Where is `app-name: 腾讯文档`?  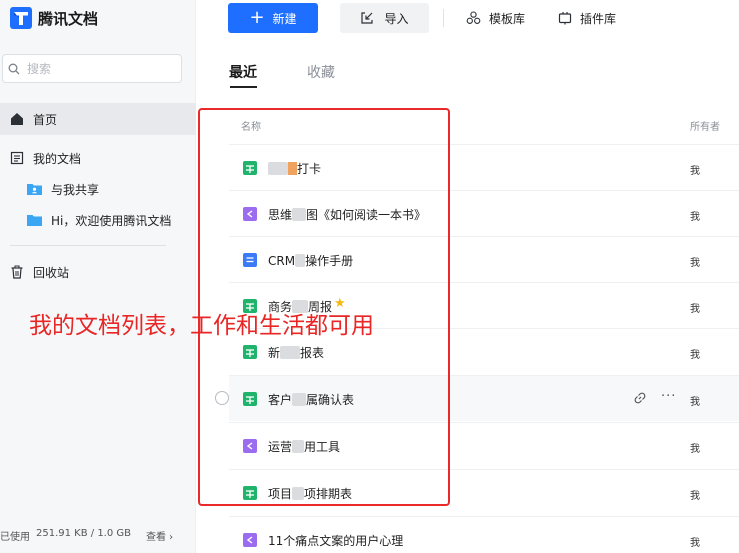
app-name: 腾讯文档 is located at coordinates (68, 18).